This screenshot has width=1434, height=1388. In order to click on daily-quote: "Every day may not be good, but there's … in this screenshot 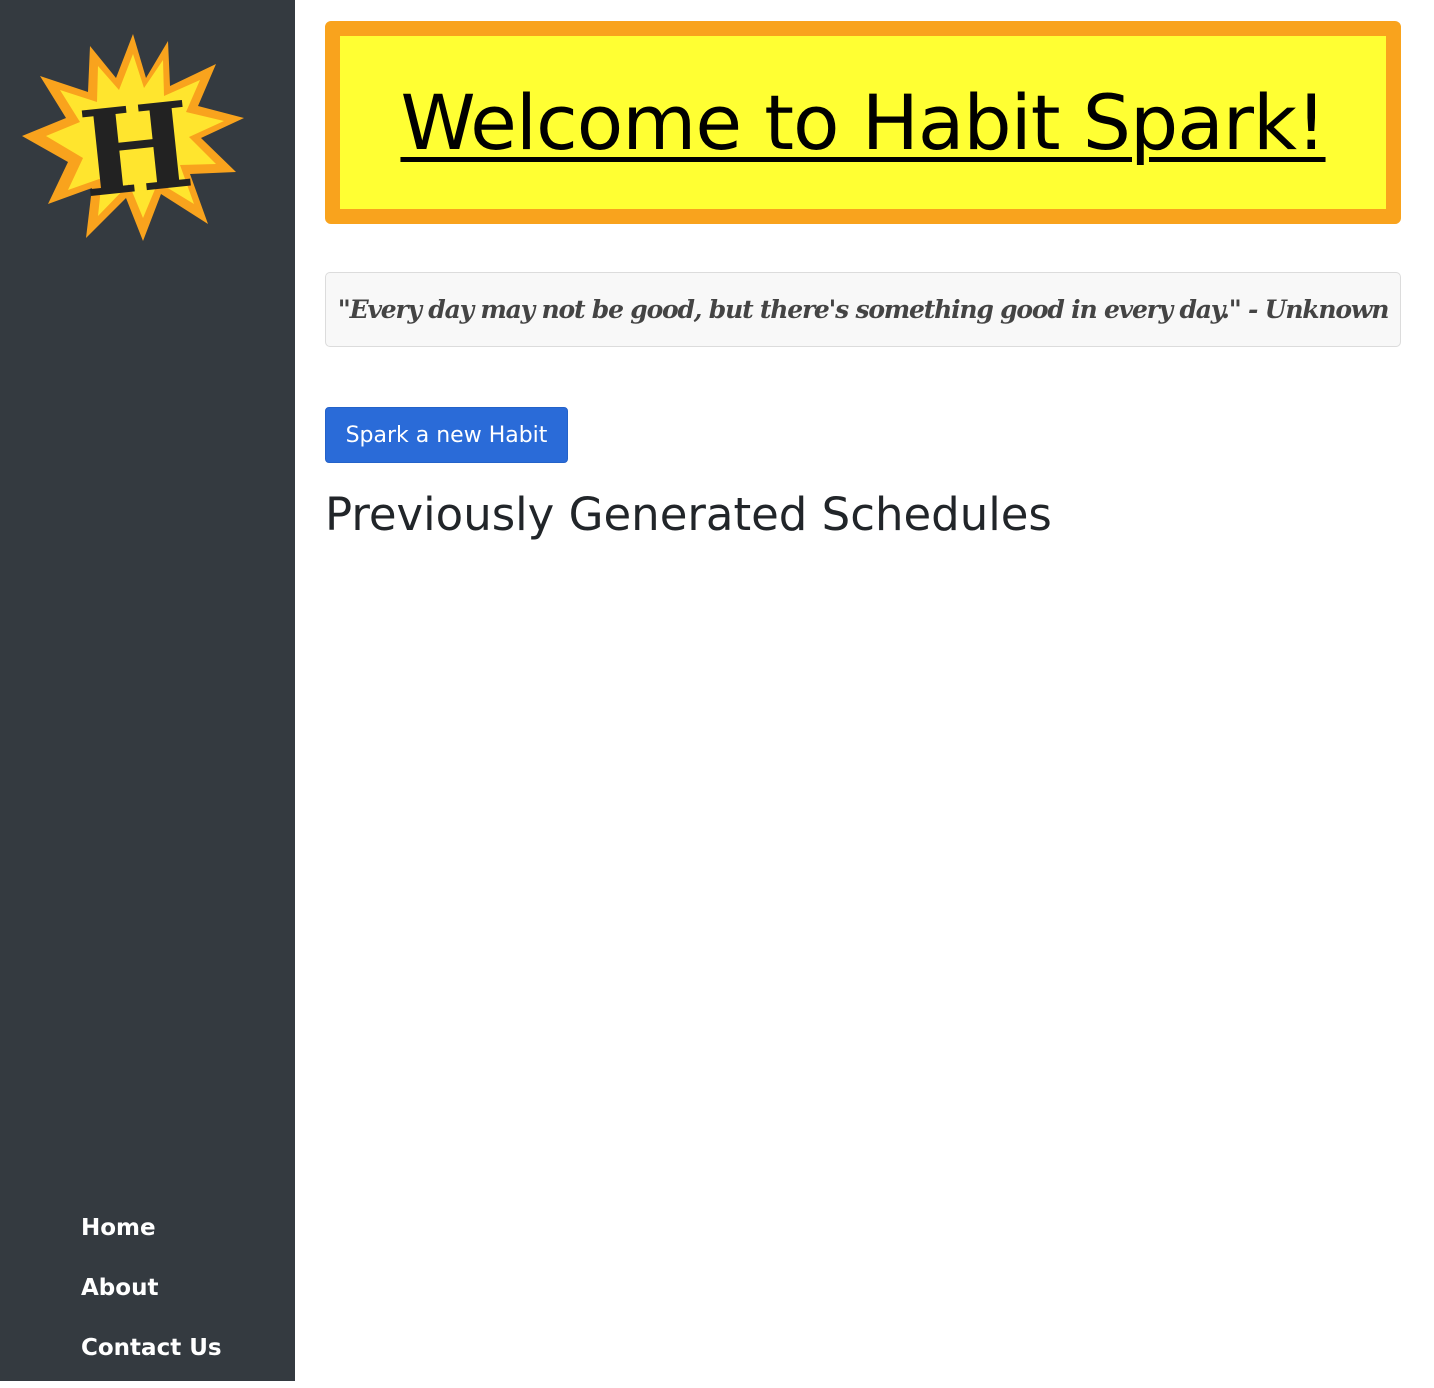, I will do `click(863, 309)`.